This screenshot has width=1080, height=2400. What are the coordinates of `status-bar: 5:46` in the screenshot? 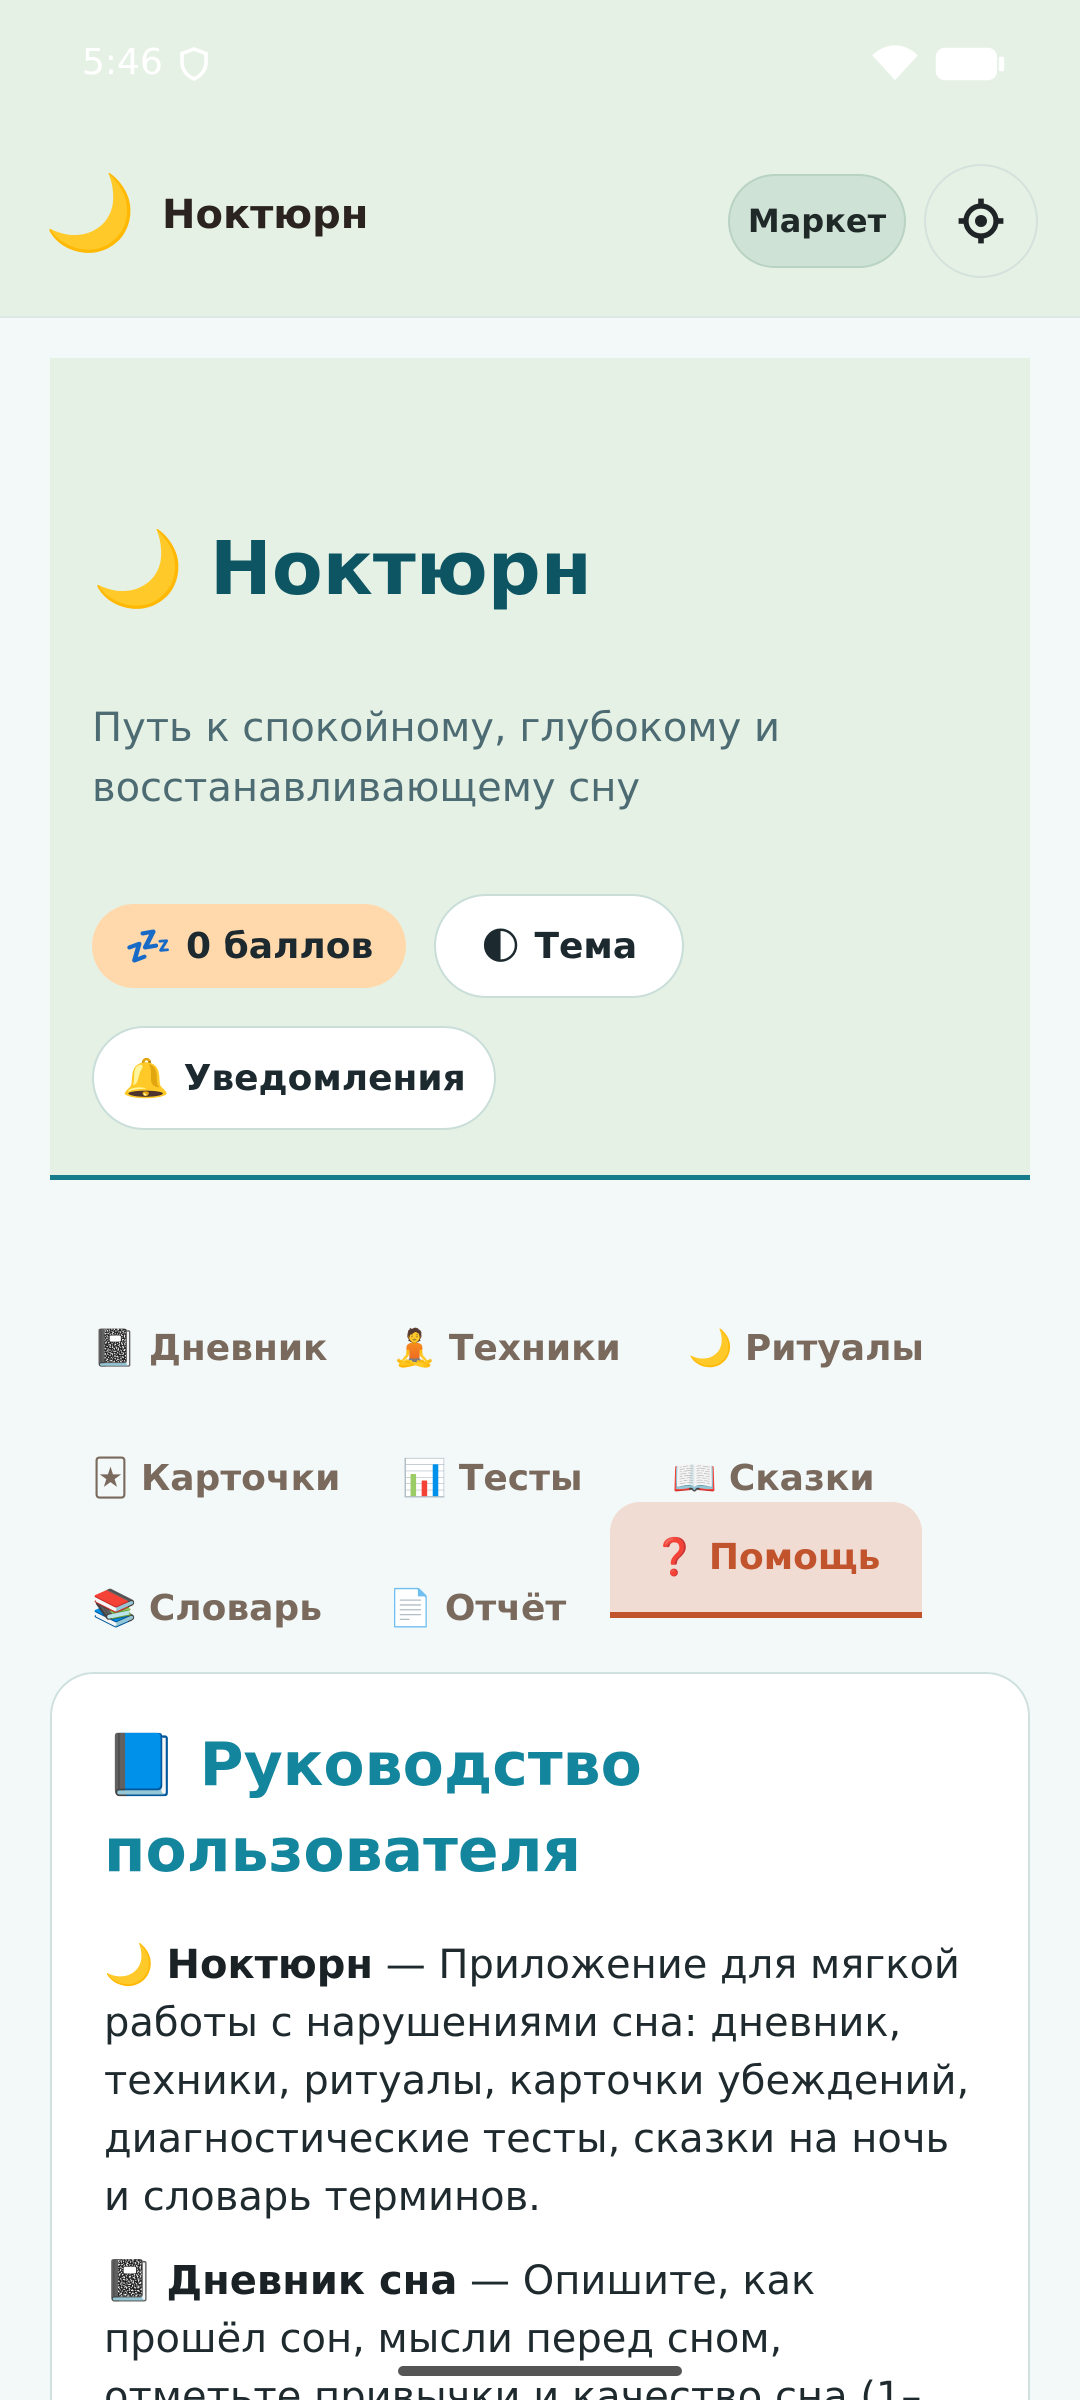 It's located at (540, 65).